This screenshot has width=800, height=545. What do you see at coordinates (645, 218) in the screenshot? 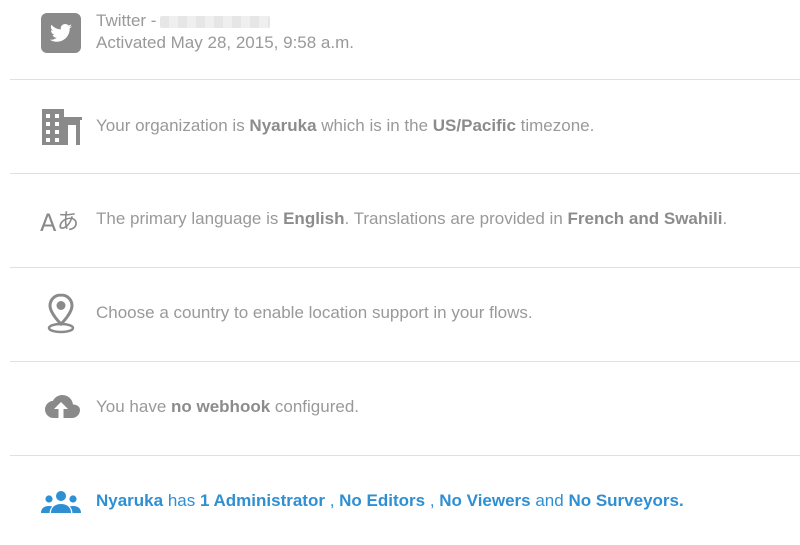
I see `lang-translations: French and Swahili` at bounding box center [645, 218].